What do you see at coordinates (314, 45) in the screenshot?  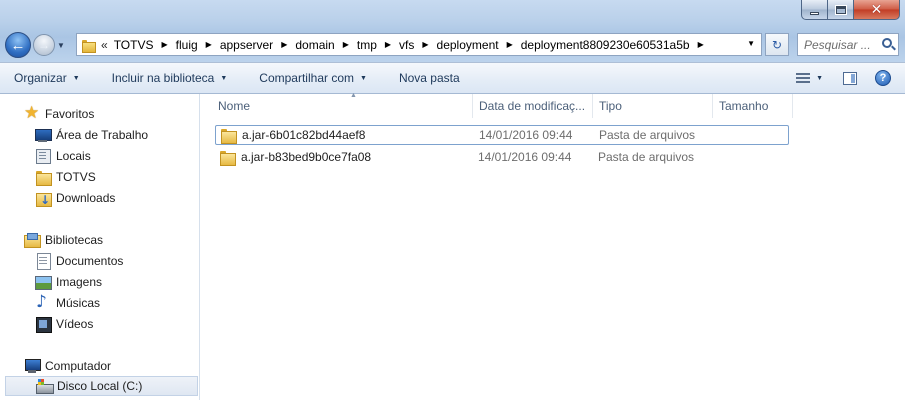 I see `breadcrumb-domain: domain` at bounding box center [314, 45].